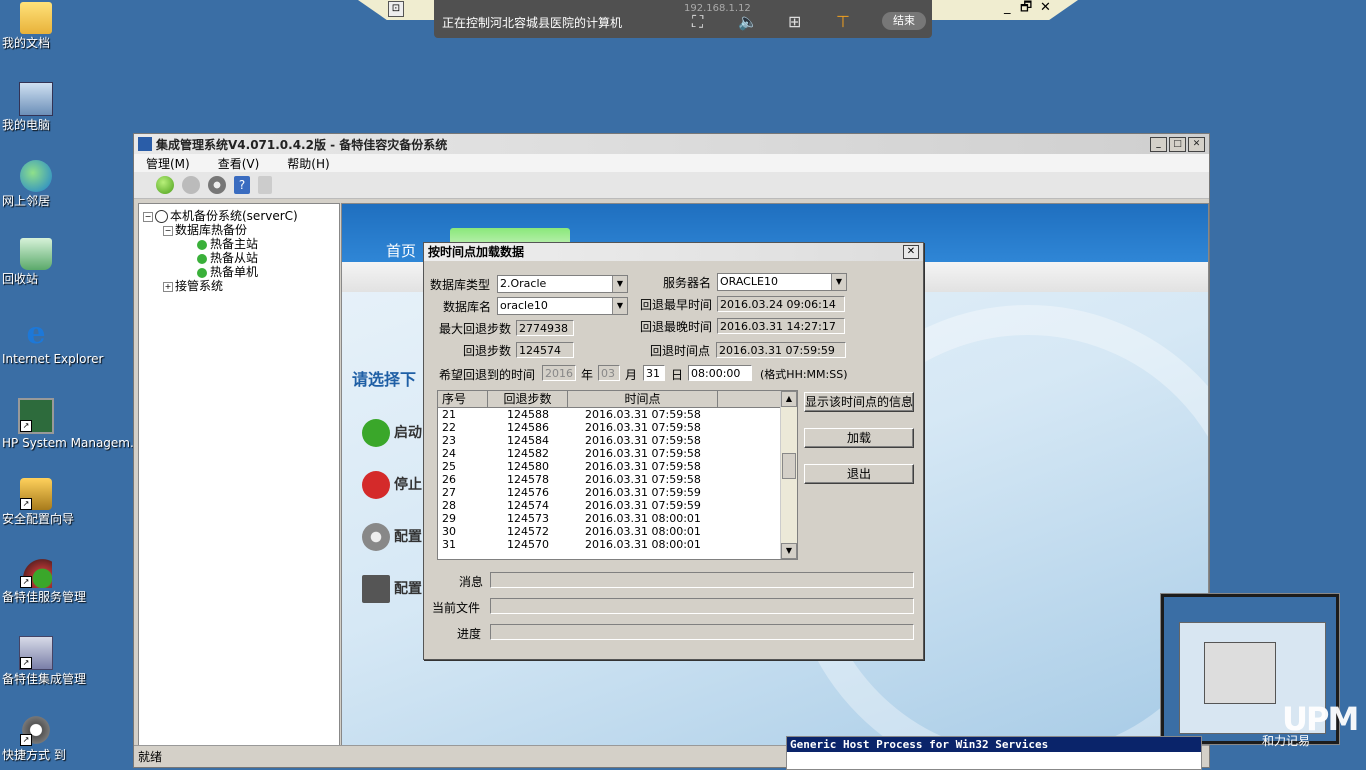 The width and height of the screenshot is (1366, 770). I want to click on cell-index: 26, so click(449, 479).